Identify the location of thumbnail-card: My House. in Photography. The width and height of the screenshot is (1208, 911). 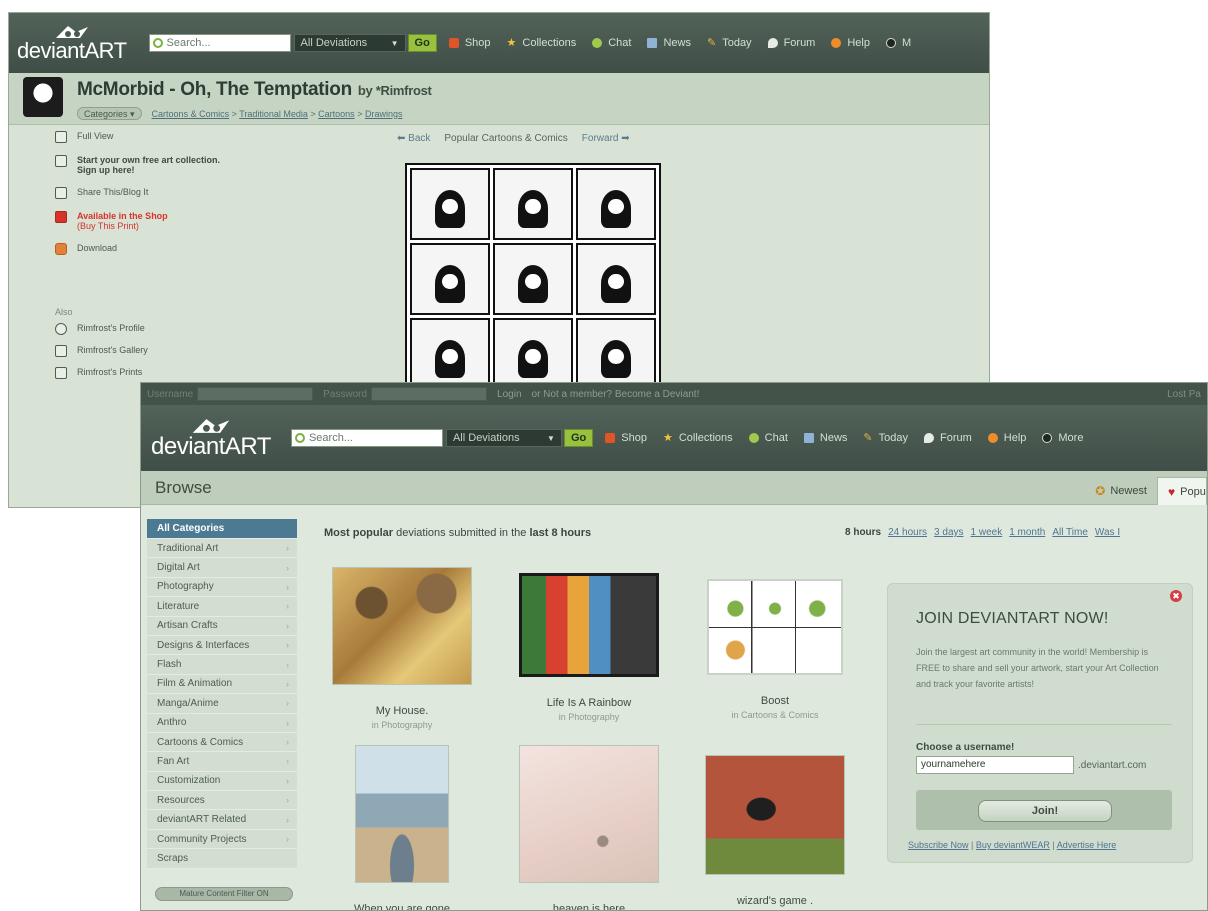
(402, 648).